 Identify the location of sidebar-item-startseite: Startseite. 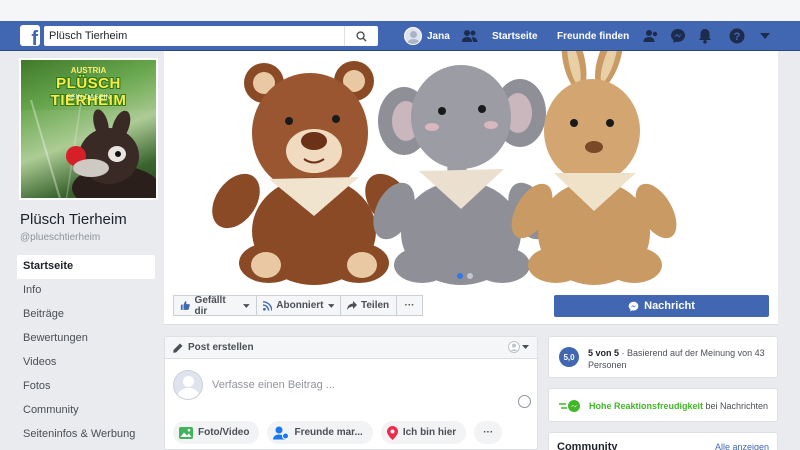
(86, 267).